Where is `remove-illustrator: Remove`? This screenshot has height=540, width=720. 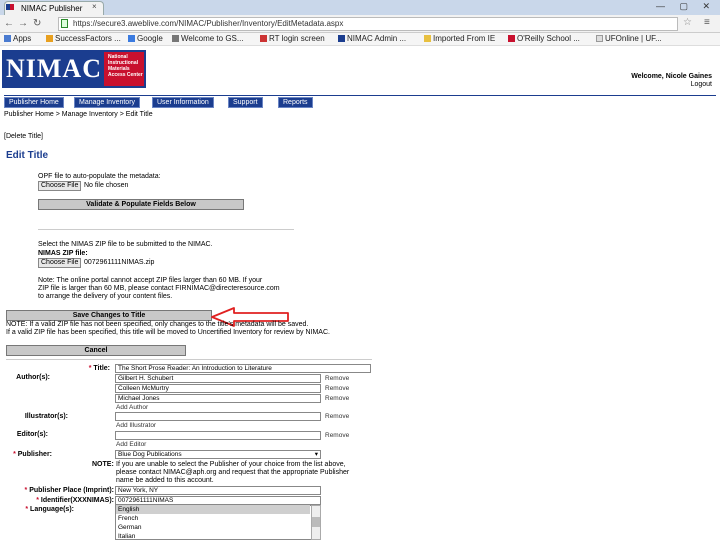 remove-illustrator: Remove is located at coordinates (337, 416).